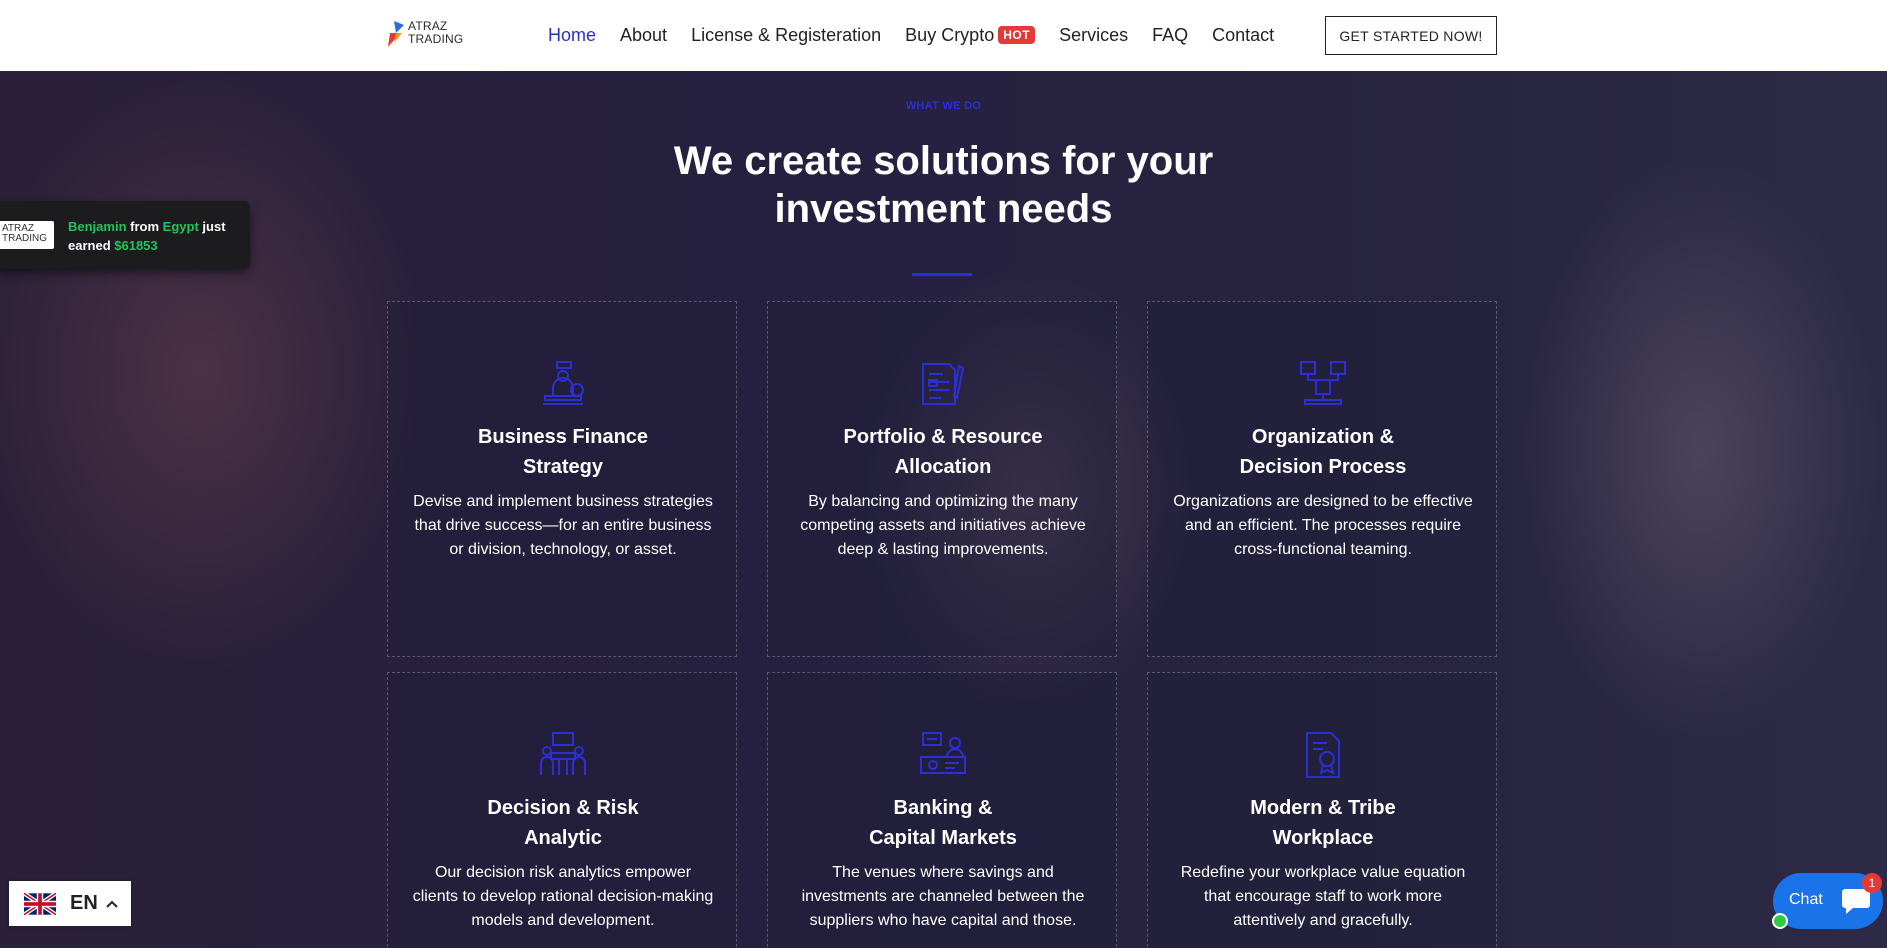  Describe the element at coordinates (1323, 755) in the screenshot. I see `certificate-icon` at that location.